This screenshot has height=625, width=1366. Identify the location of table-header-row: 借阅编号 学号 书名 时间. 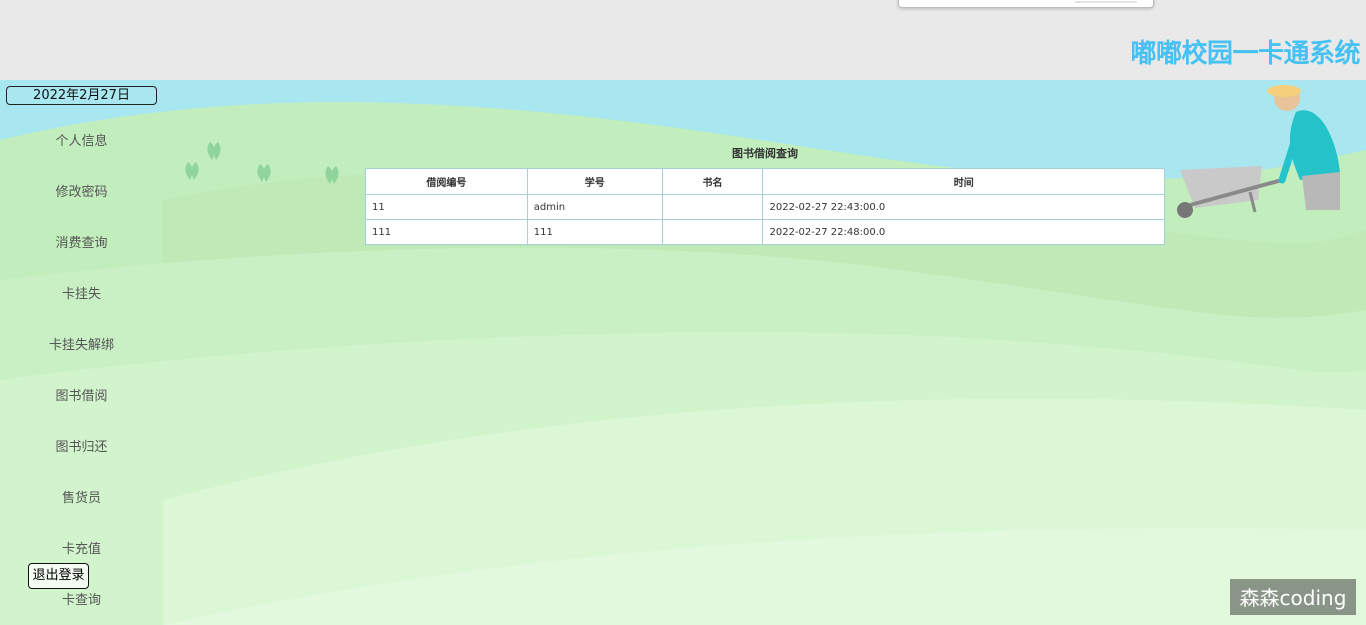
(765, 181).